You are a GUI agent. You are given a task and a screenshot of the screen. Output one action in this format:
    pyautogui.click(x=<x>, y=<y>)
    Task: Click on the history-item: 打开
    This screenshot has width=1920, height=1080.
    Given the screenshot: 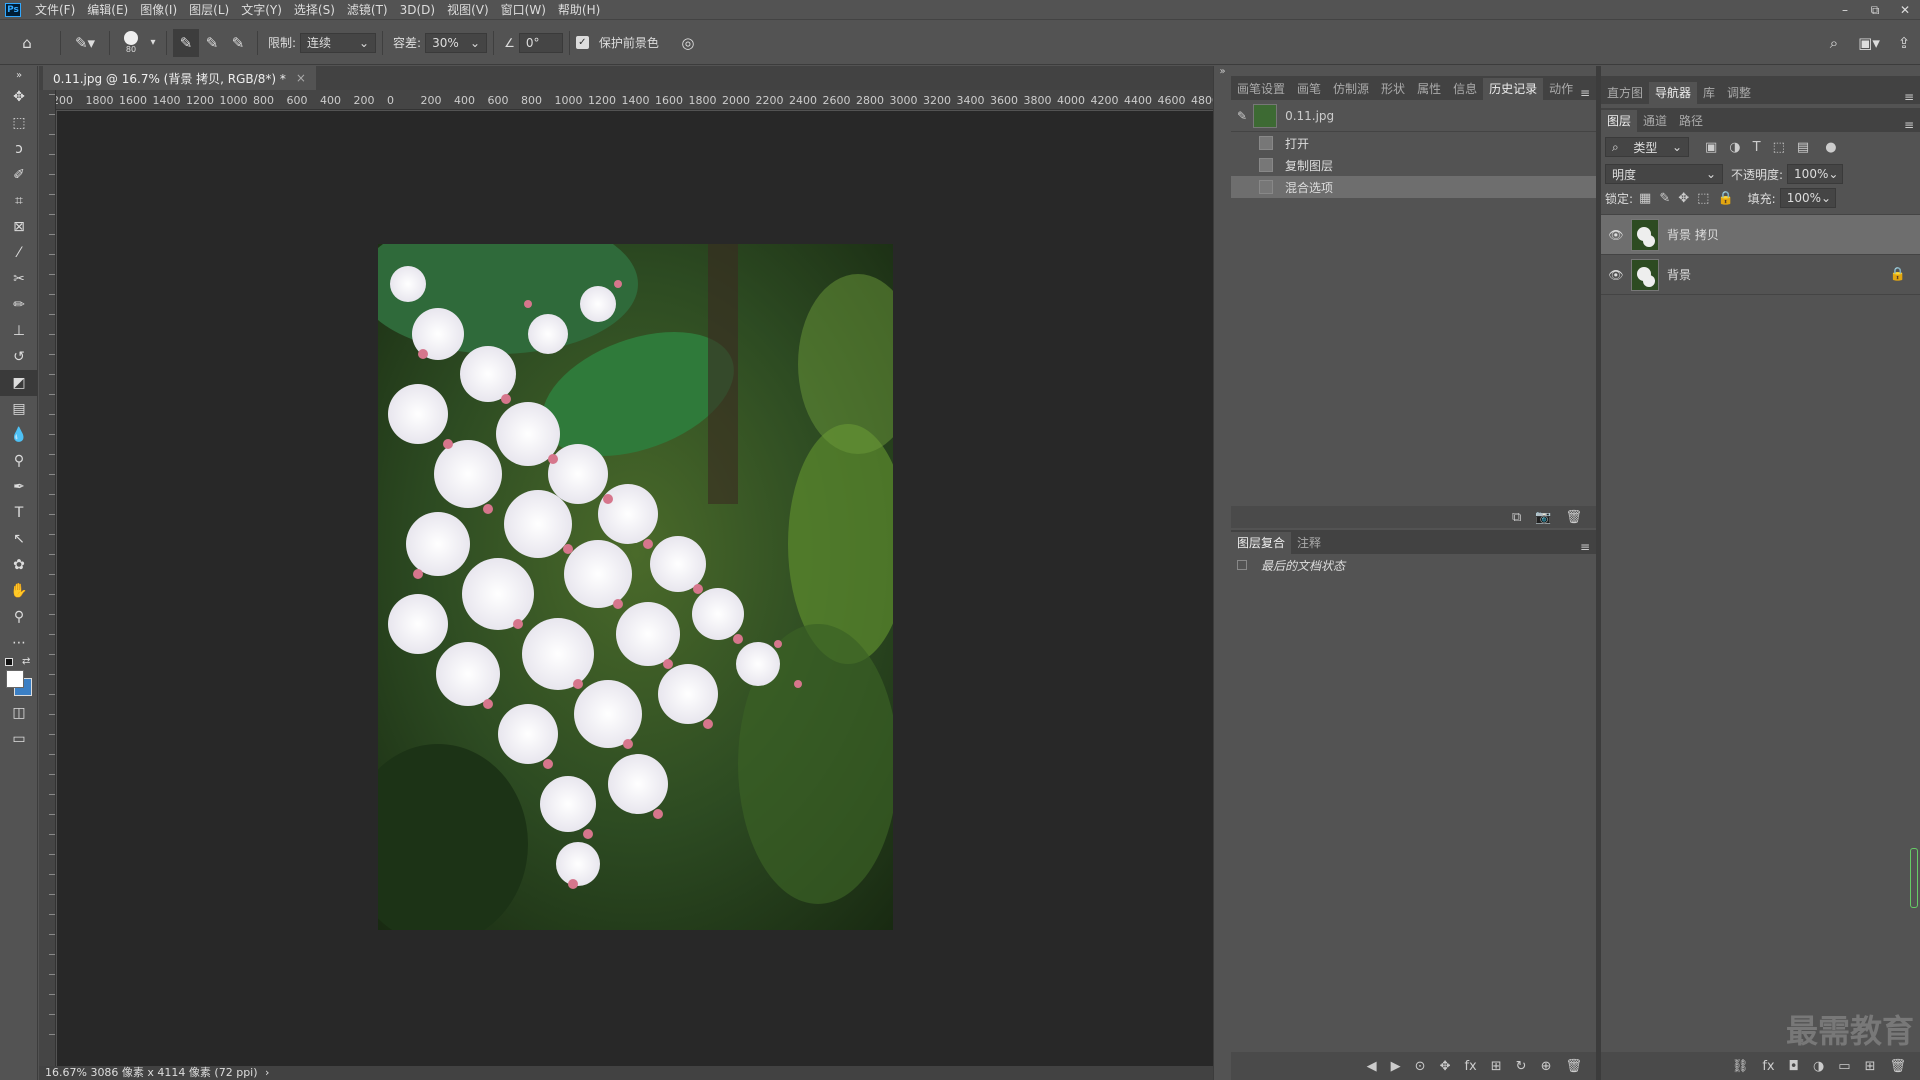 What is the action you would take?
    pyautogui.click(x=1413, y=143)
    